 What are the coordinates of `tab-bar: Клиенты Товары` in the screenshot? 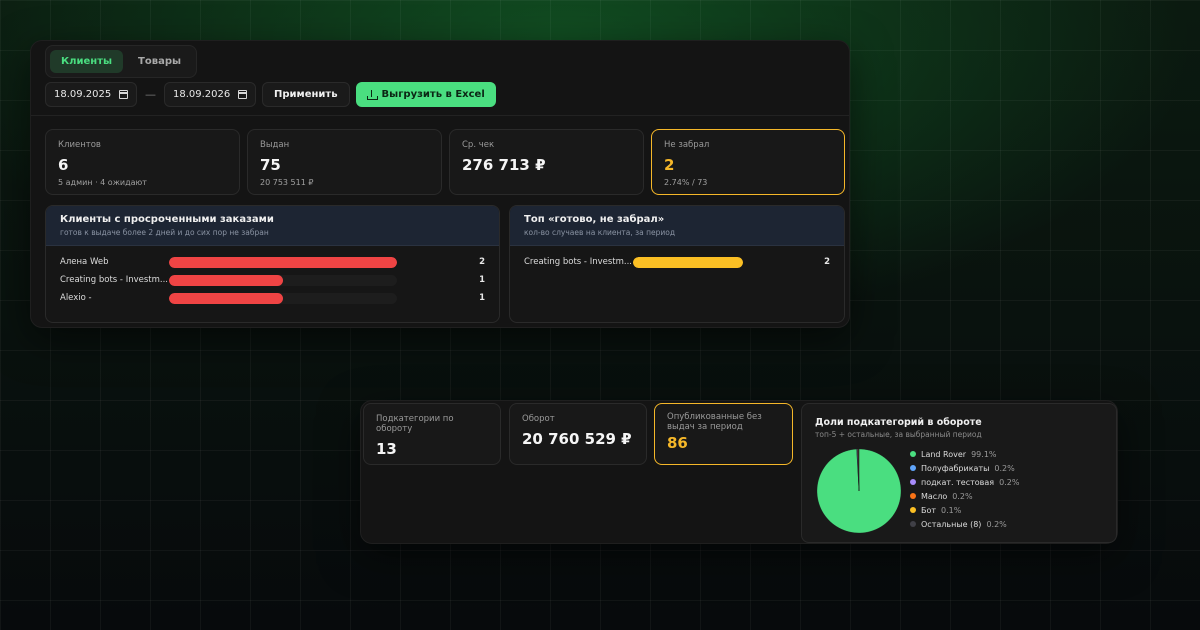 It's located at (121, 61).